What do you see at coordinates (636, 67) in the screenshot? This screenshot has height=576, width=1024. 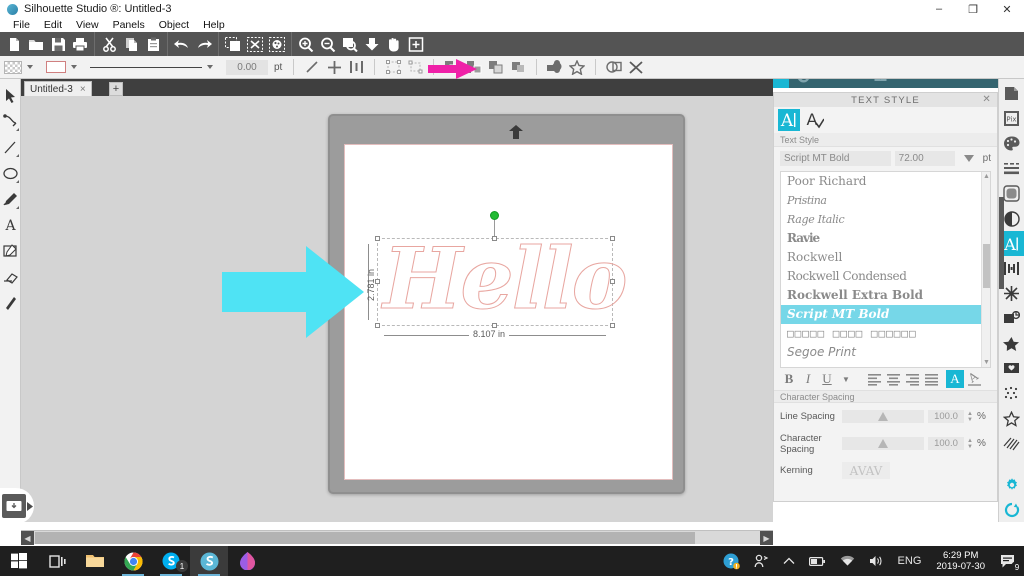 I see `delete-button` at bounding box center [636, 67].